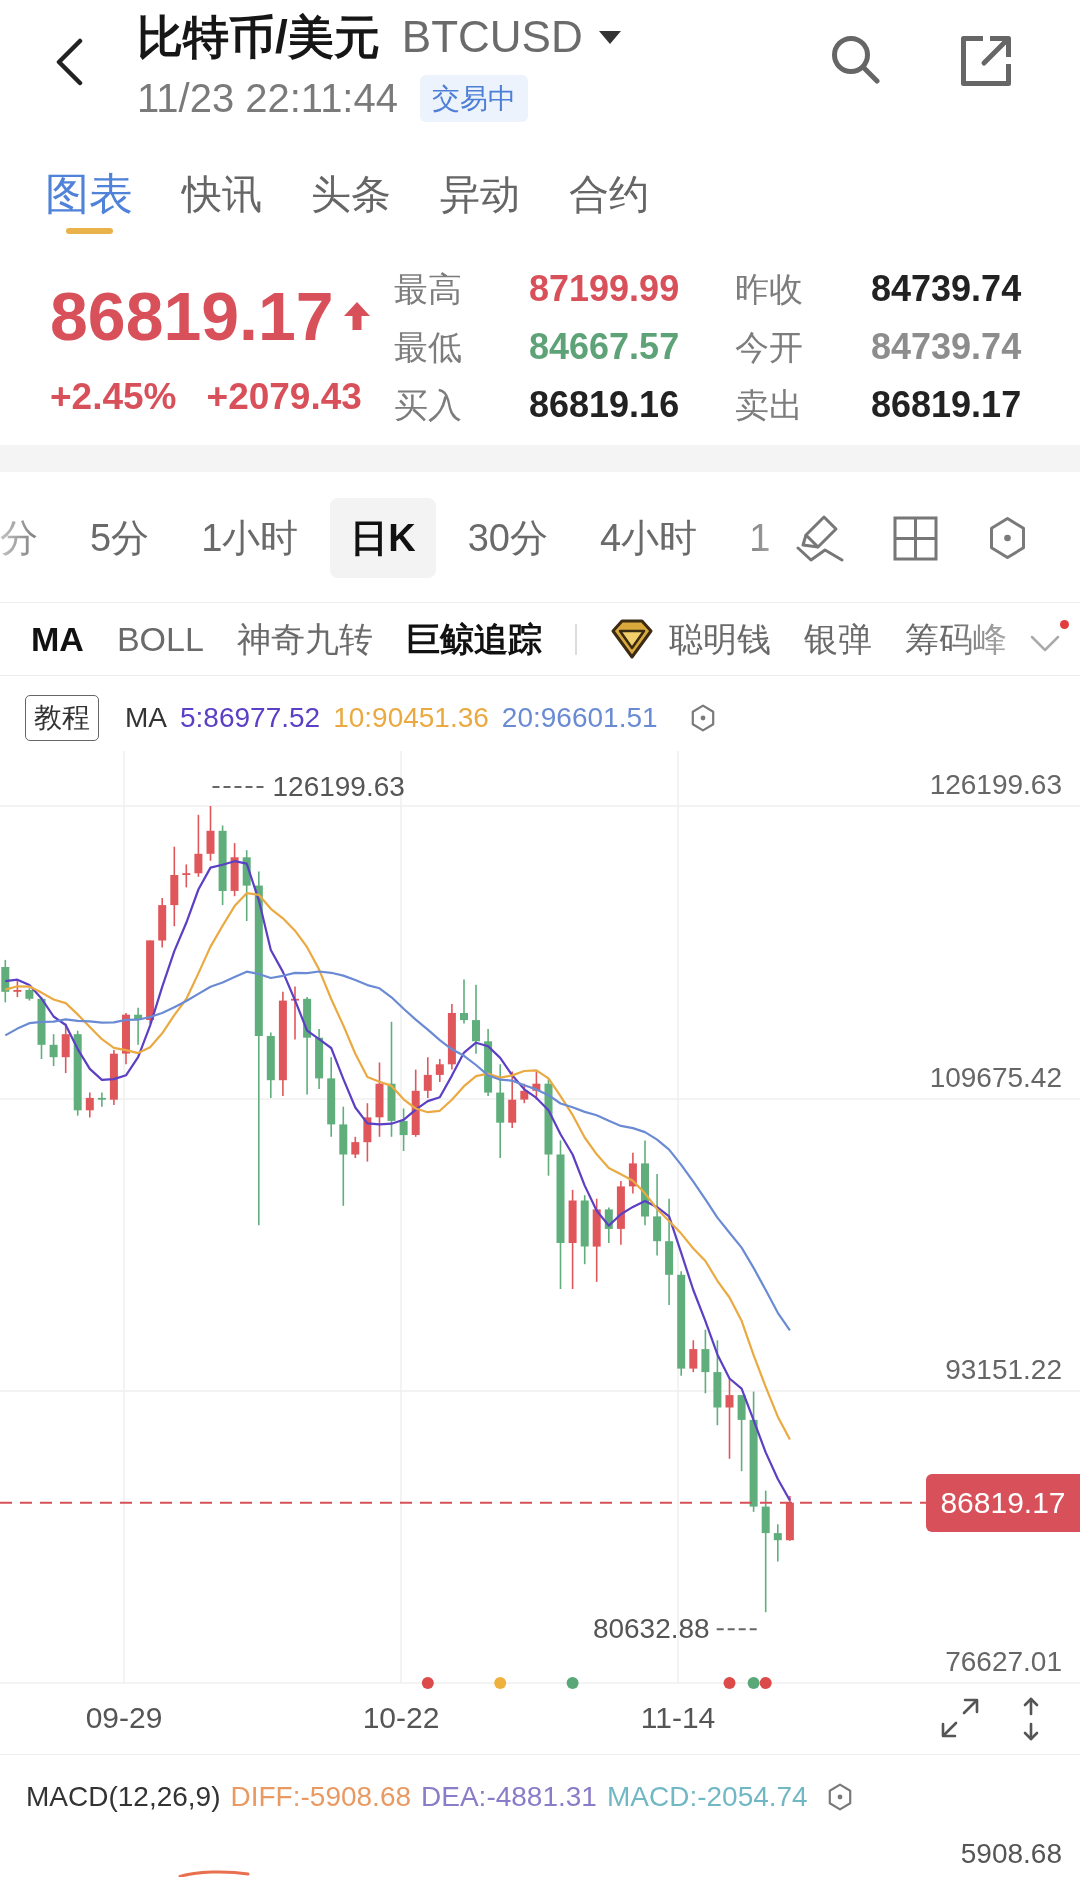 Image resolution: width=1080 pixels, height=1877 pixels. I want to click on last-price: 86819.17, so click(192, 316).